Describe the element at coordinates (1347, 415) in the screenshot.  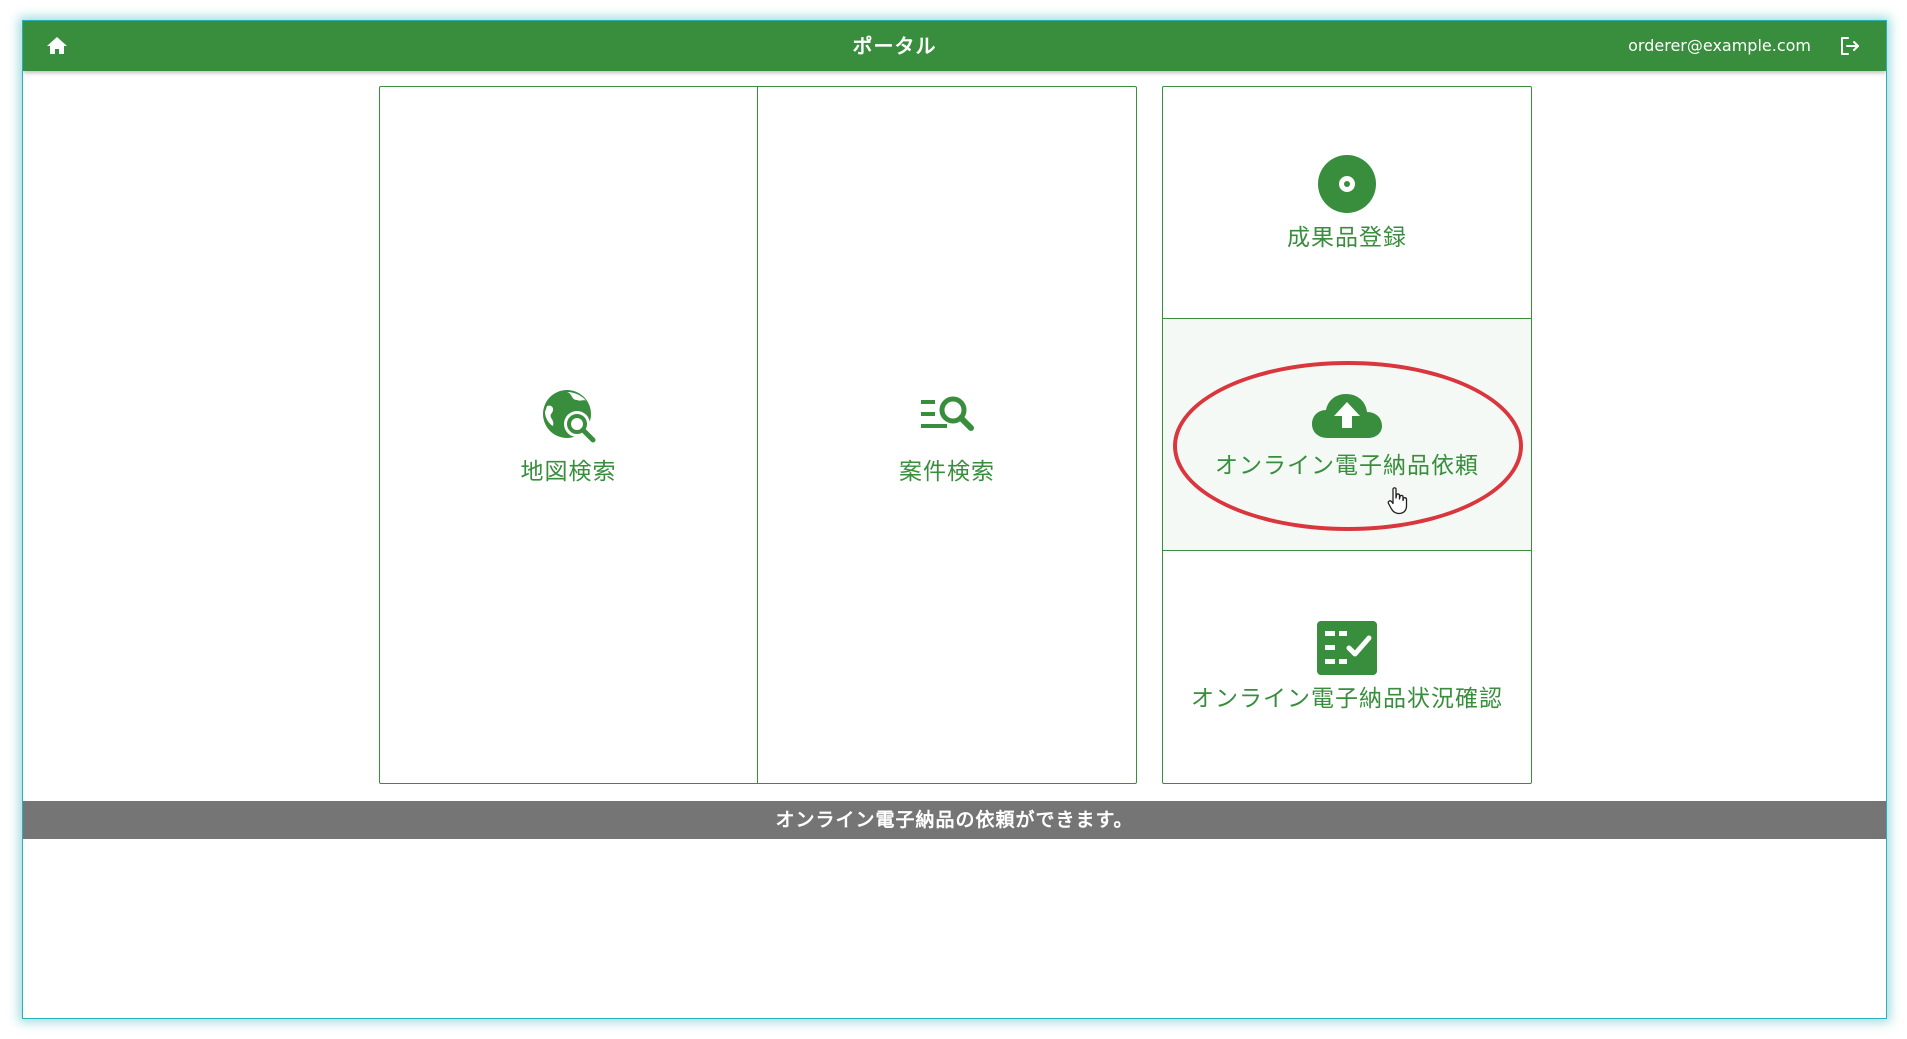
I see `cloud-upload-icon` at that location.